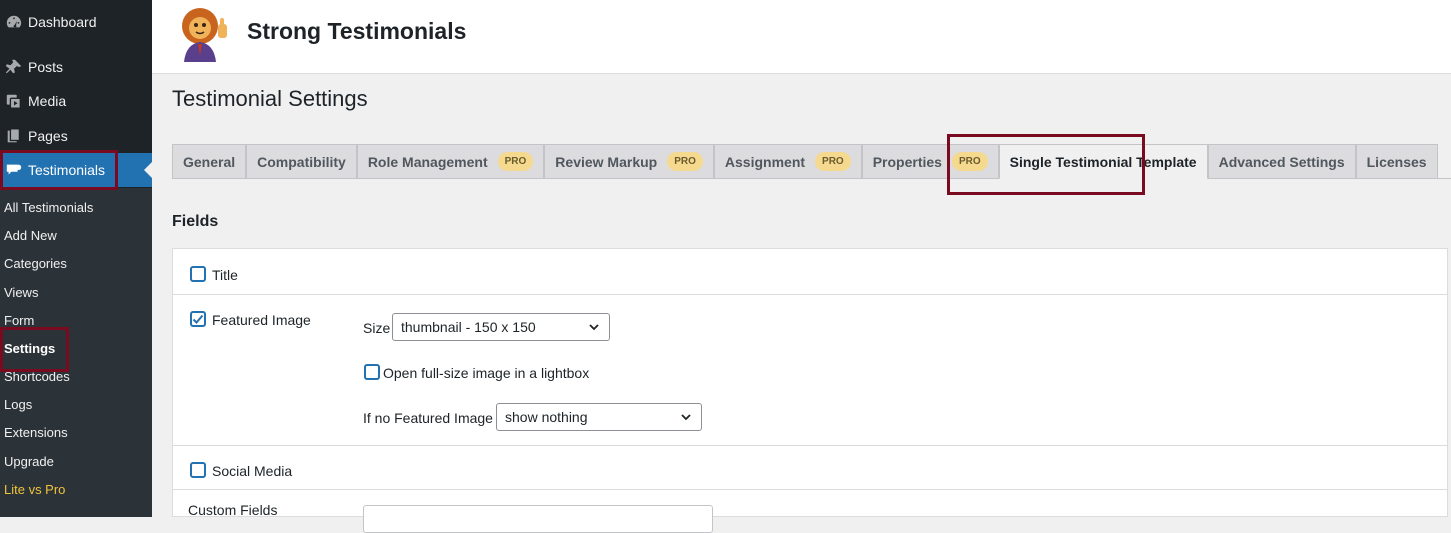 The width and height of the screenshot is (1451, 533). What do you see at coordinates (599, 417) in the screenshot?
I see `no-image-select: show nothing` at bounding box center [599, 417].